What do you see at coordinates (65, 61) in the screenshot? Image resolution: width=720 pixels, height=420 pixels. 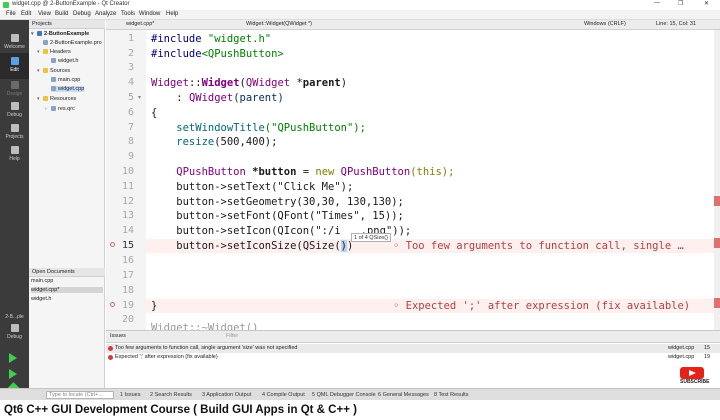 I see `tree-widget-h: widget.h` at bounding box center [65, 61].